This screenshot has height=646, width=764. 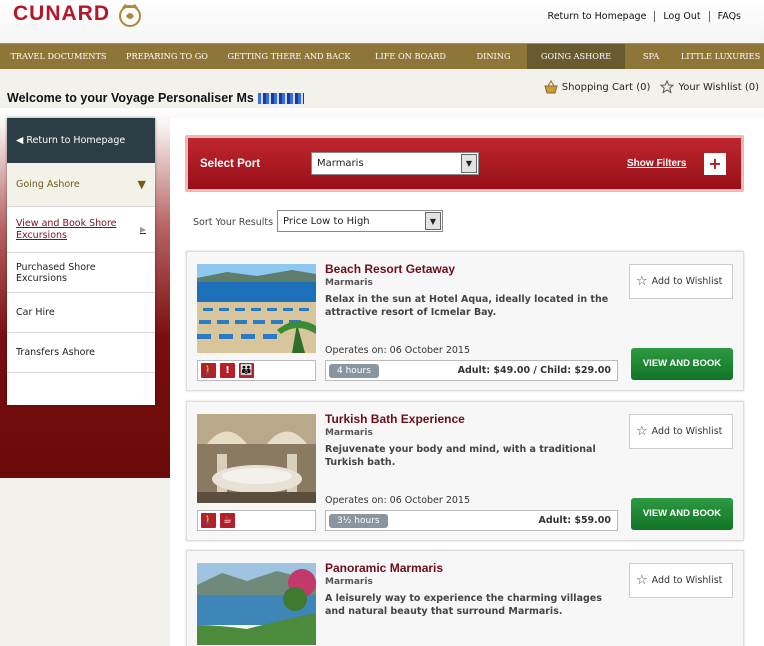 I want to click on excursion-title: Turkish Bath Experience, so click(x=395, y=419).